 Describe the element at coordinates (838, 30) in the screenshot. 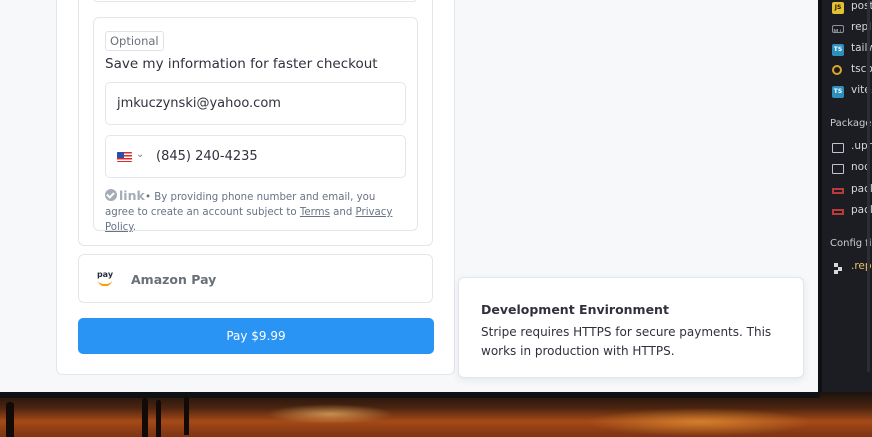

I see `markdown-file-icon: M↓` at that location.